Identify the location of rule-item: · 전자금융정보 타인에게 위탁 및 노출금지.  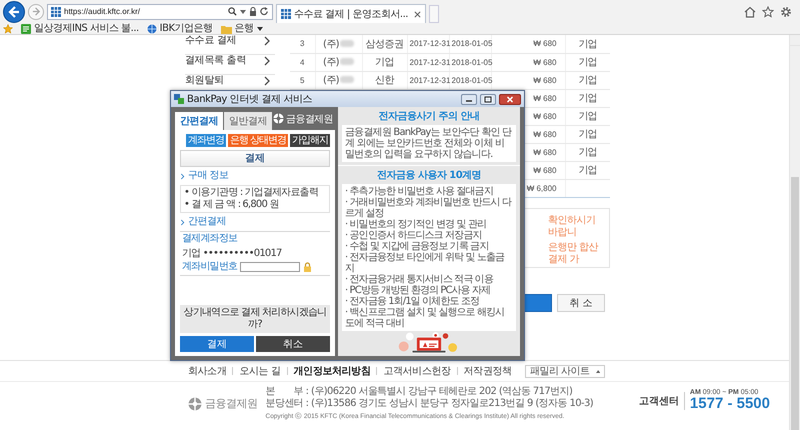
(425, 263).